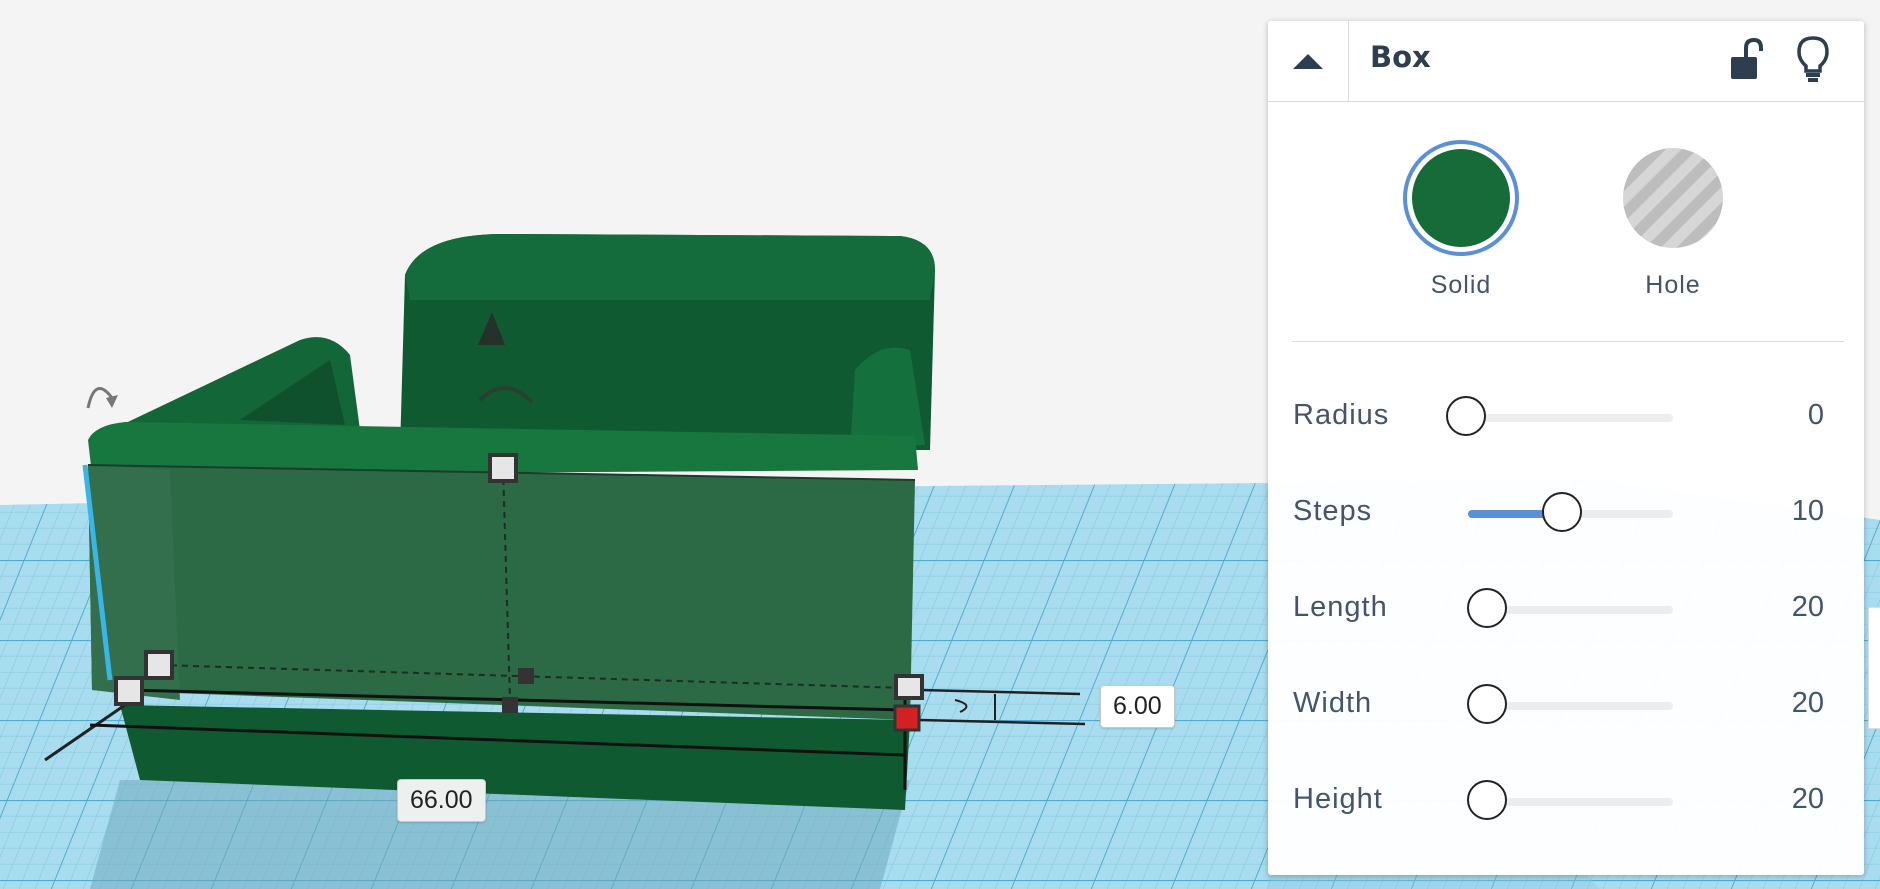 This screenshot has width=1880, height=889. I want to click on height-slider-thumb, so click(1486, 800).